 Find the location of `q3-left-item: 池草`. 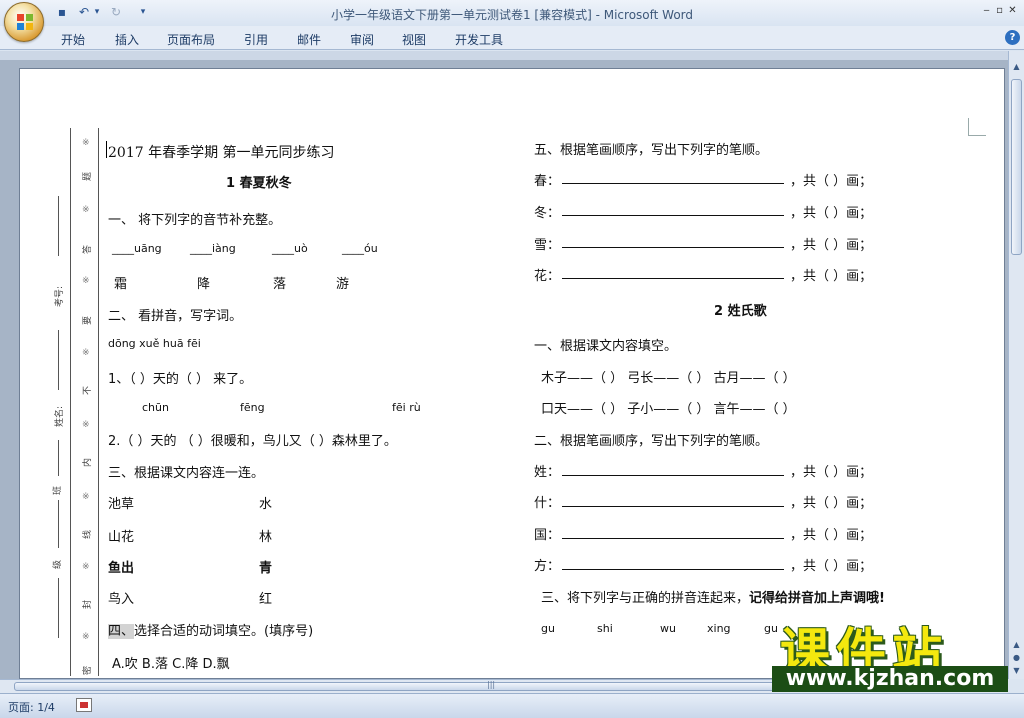

q3-left-item: 池草 is located at coordinates (121, 504).